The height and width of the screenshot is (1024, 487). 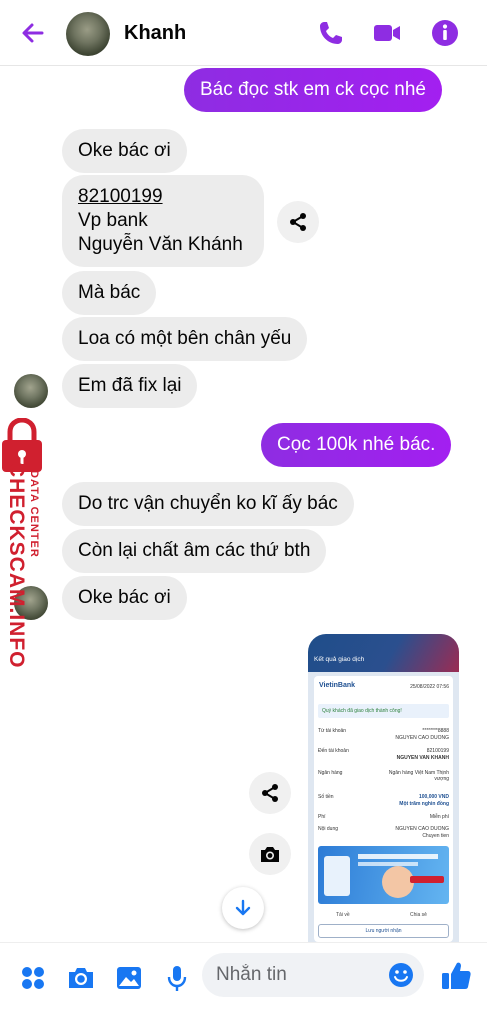 What do you see at coordinates (163, 221) in the screenshot?
I see `message-bubble-account-info: 82100199 Vp bank Nguyễn Văn Khánh` at bounding box center [163, 221].